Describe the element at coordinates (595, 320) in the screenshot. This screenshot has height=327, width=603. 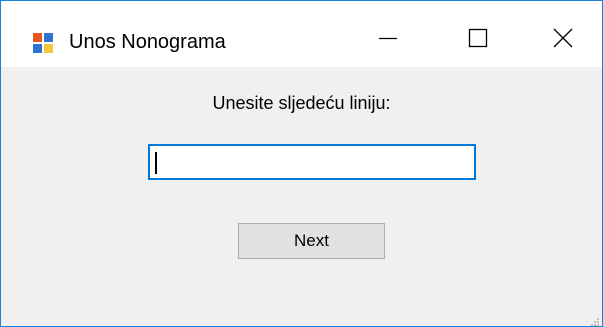
I see `resize-grip-icon` at that location.